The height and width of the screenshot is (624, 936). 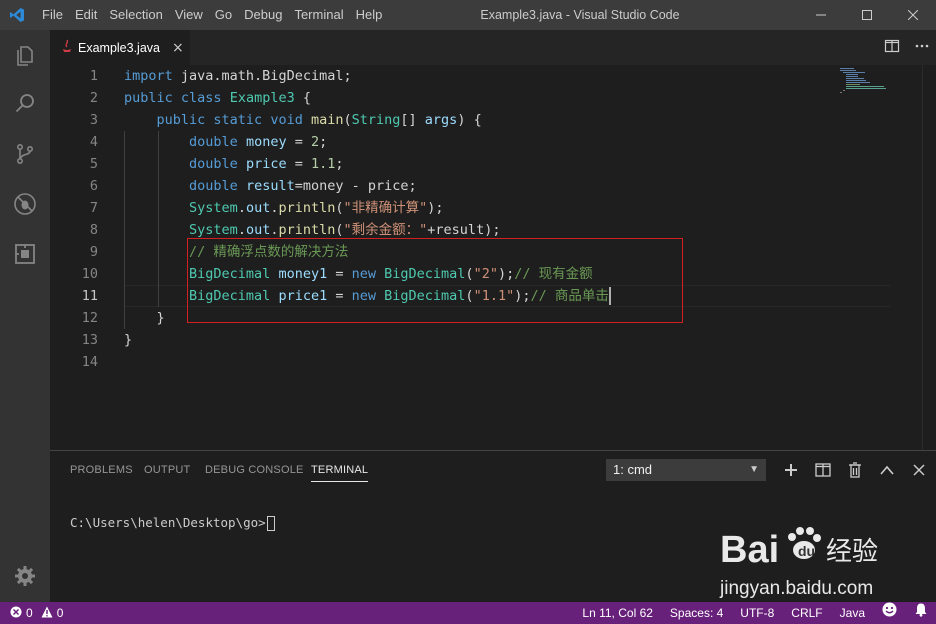 What do you see at coordinates (514, 98) in the screenshot?
I see `code-line: public class Example3 {` at bounding box center [514, 98].